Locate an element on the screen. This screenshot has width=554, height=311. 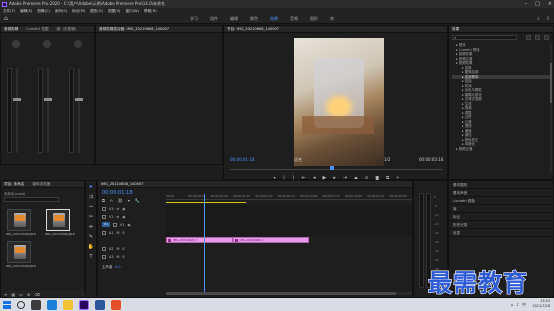
workspace-tab-audio: 音频 is located at coordinates (294, 19).